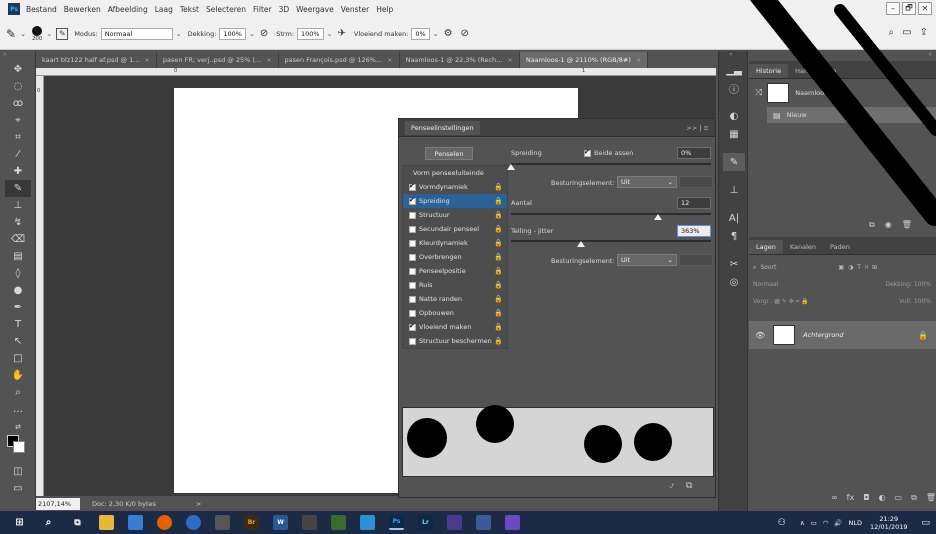 The width and height of the screenshot is (936, 534). I want to click on gradient-tool-icon: ▤, so click(18, 256).